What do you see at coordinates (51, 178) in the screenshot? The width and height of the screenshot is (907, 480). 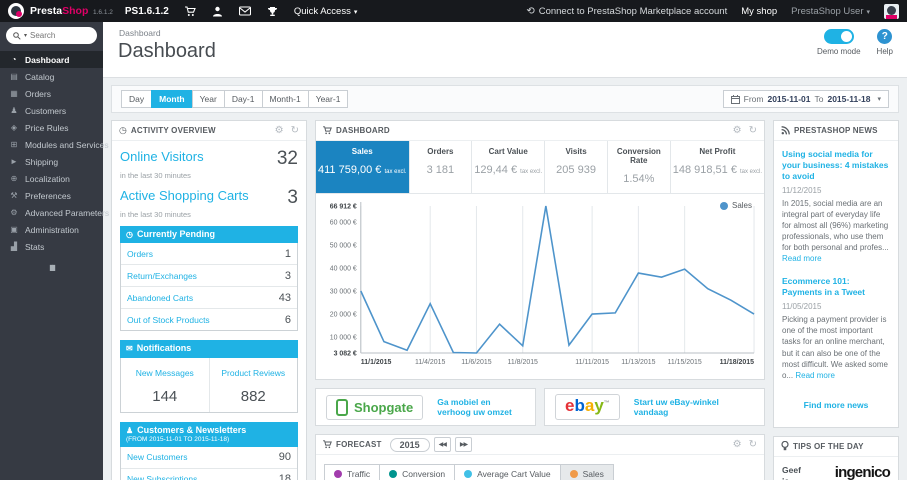 I see `sidebar-item-localization: ⊕ Localization` at bounding box center [51, 178].